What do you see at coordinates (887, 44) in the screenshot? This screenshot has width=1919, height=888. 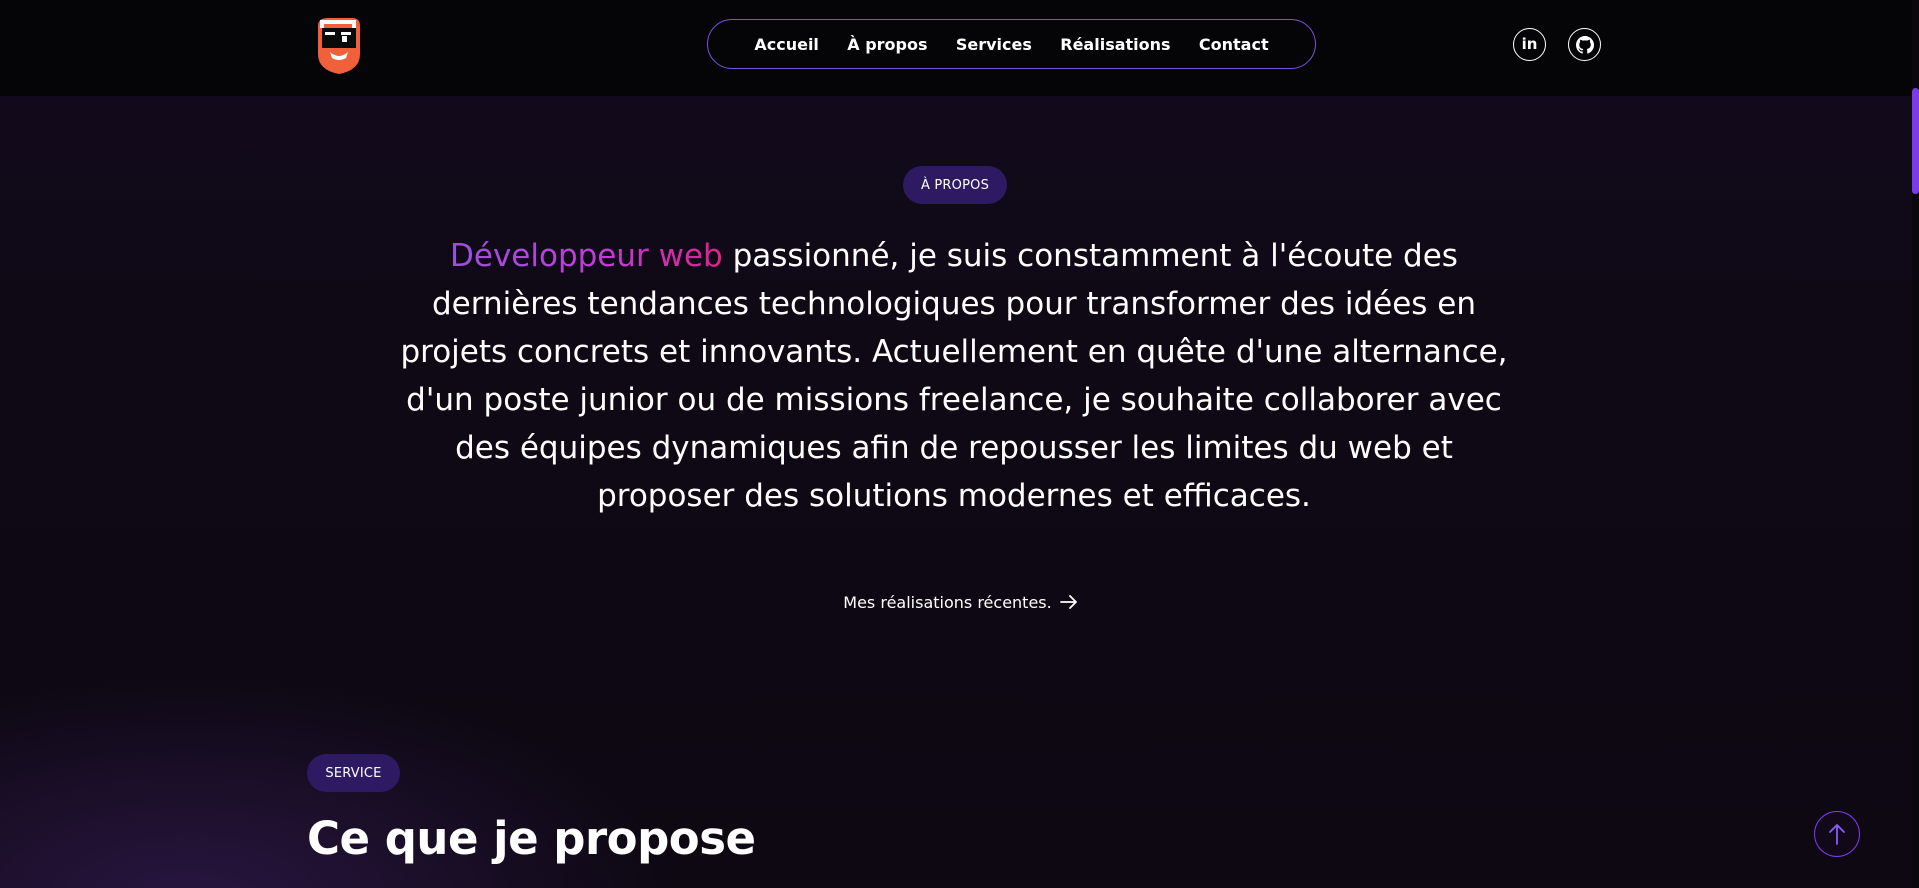 I see `nav-item-a-propos: À propos` at bounding box center [887, 44].